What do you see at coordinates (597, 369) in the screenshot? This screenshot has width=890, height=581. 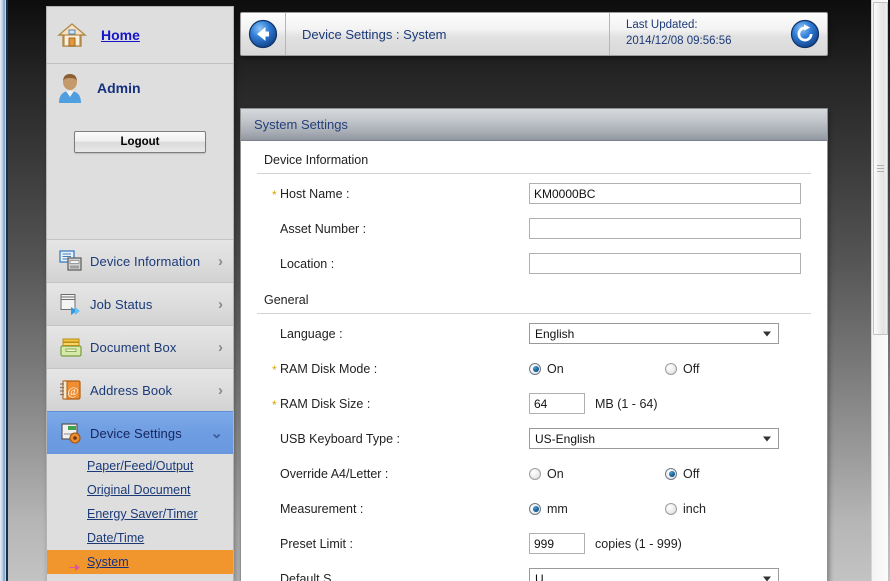 I see `ram-disk-mode-on-option: On` at bounding box center [597, 369].